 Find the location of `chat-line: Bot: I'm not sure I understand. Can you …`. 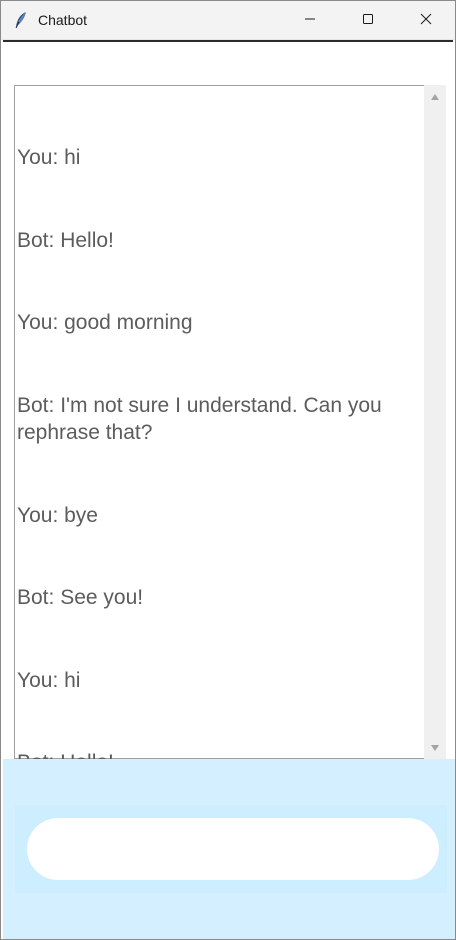

chat-line: Bot: I'm not sure I understand. Can you … is located at coordinates (202, 419).